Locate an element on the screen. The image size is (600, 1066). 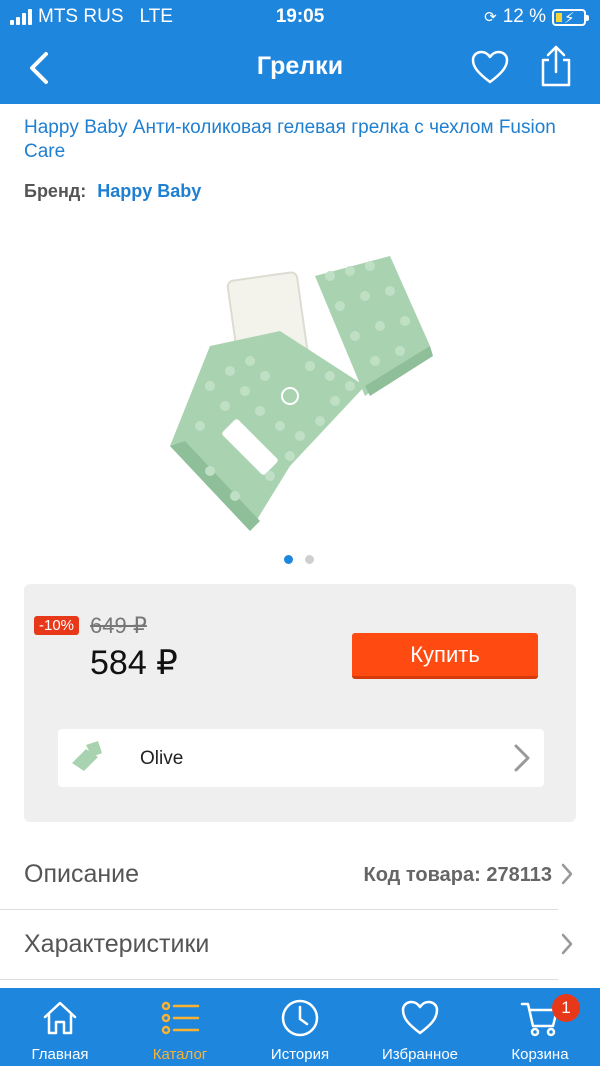
orientation-lock-icon: ⟳ is located at coordinates (490, 17).